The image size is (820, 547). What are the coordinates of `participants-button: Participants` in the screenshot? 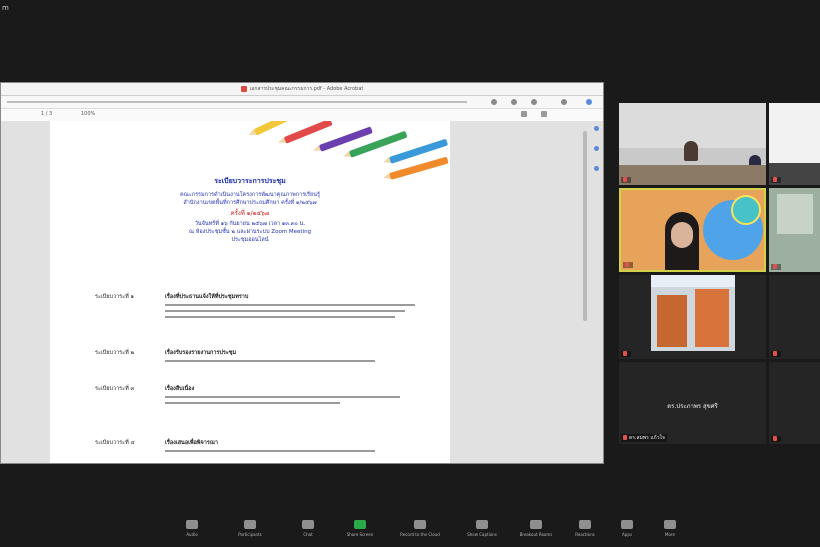 It's located at (250, 528).